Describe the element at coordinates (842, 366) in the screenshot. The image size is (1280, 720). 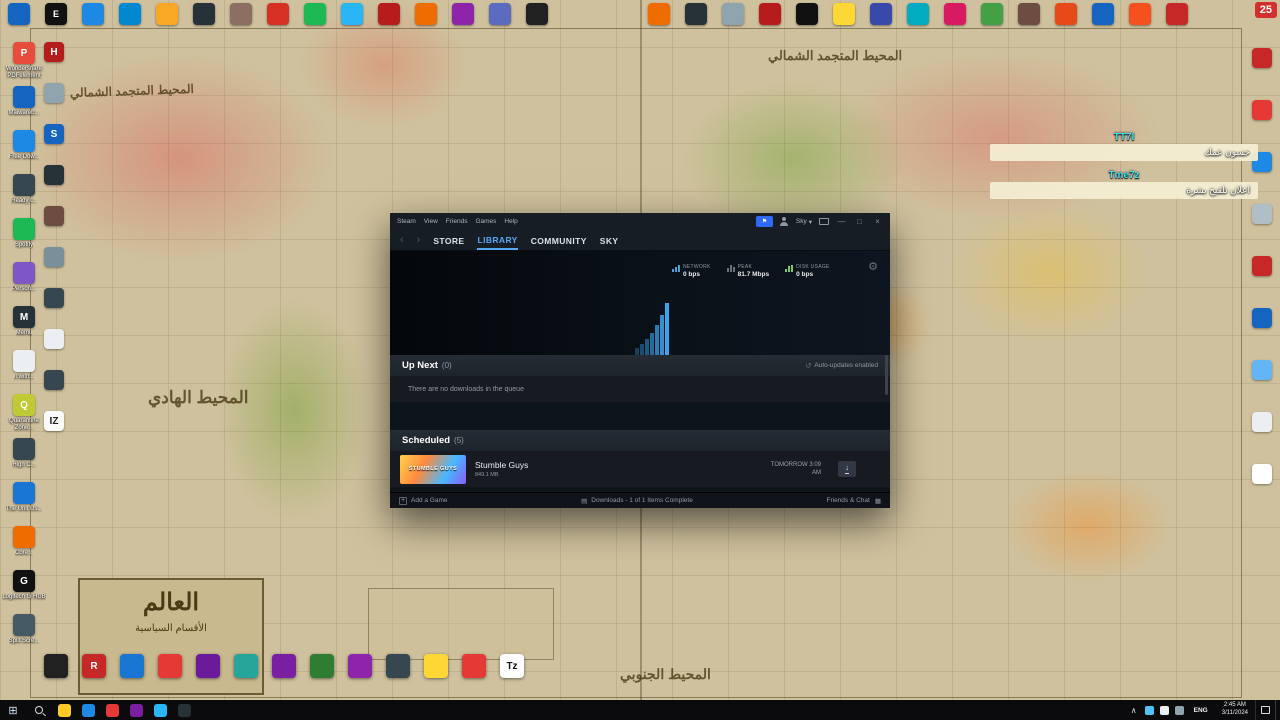
I see `auto-updates-toggle: ↺ Auto-updates enabled` at that location.